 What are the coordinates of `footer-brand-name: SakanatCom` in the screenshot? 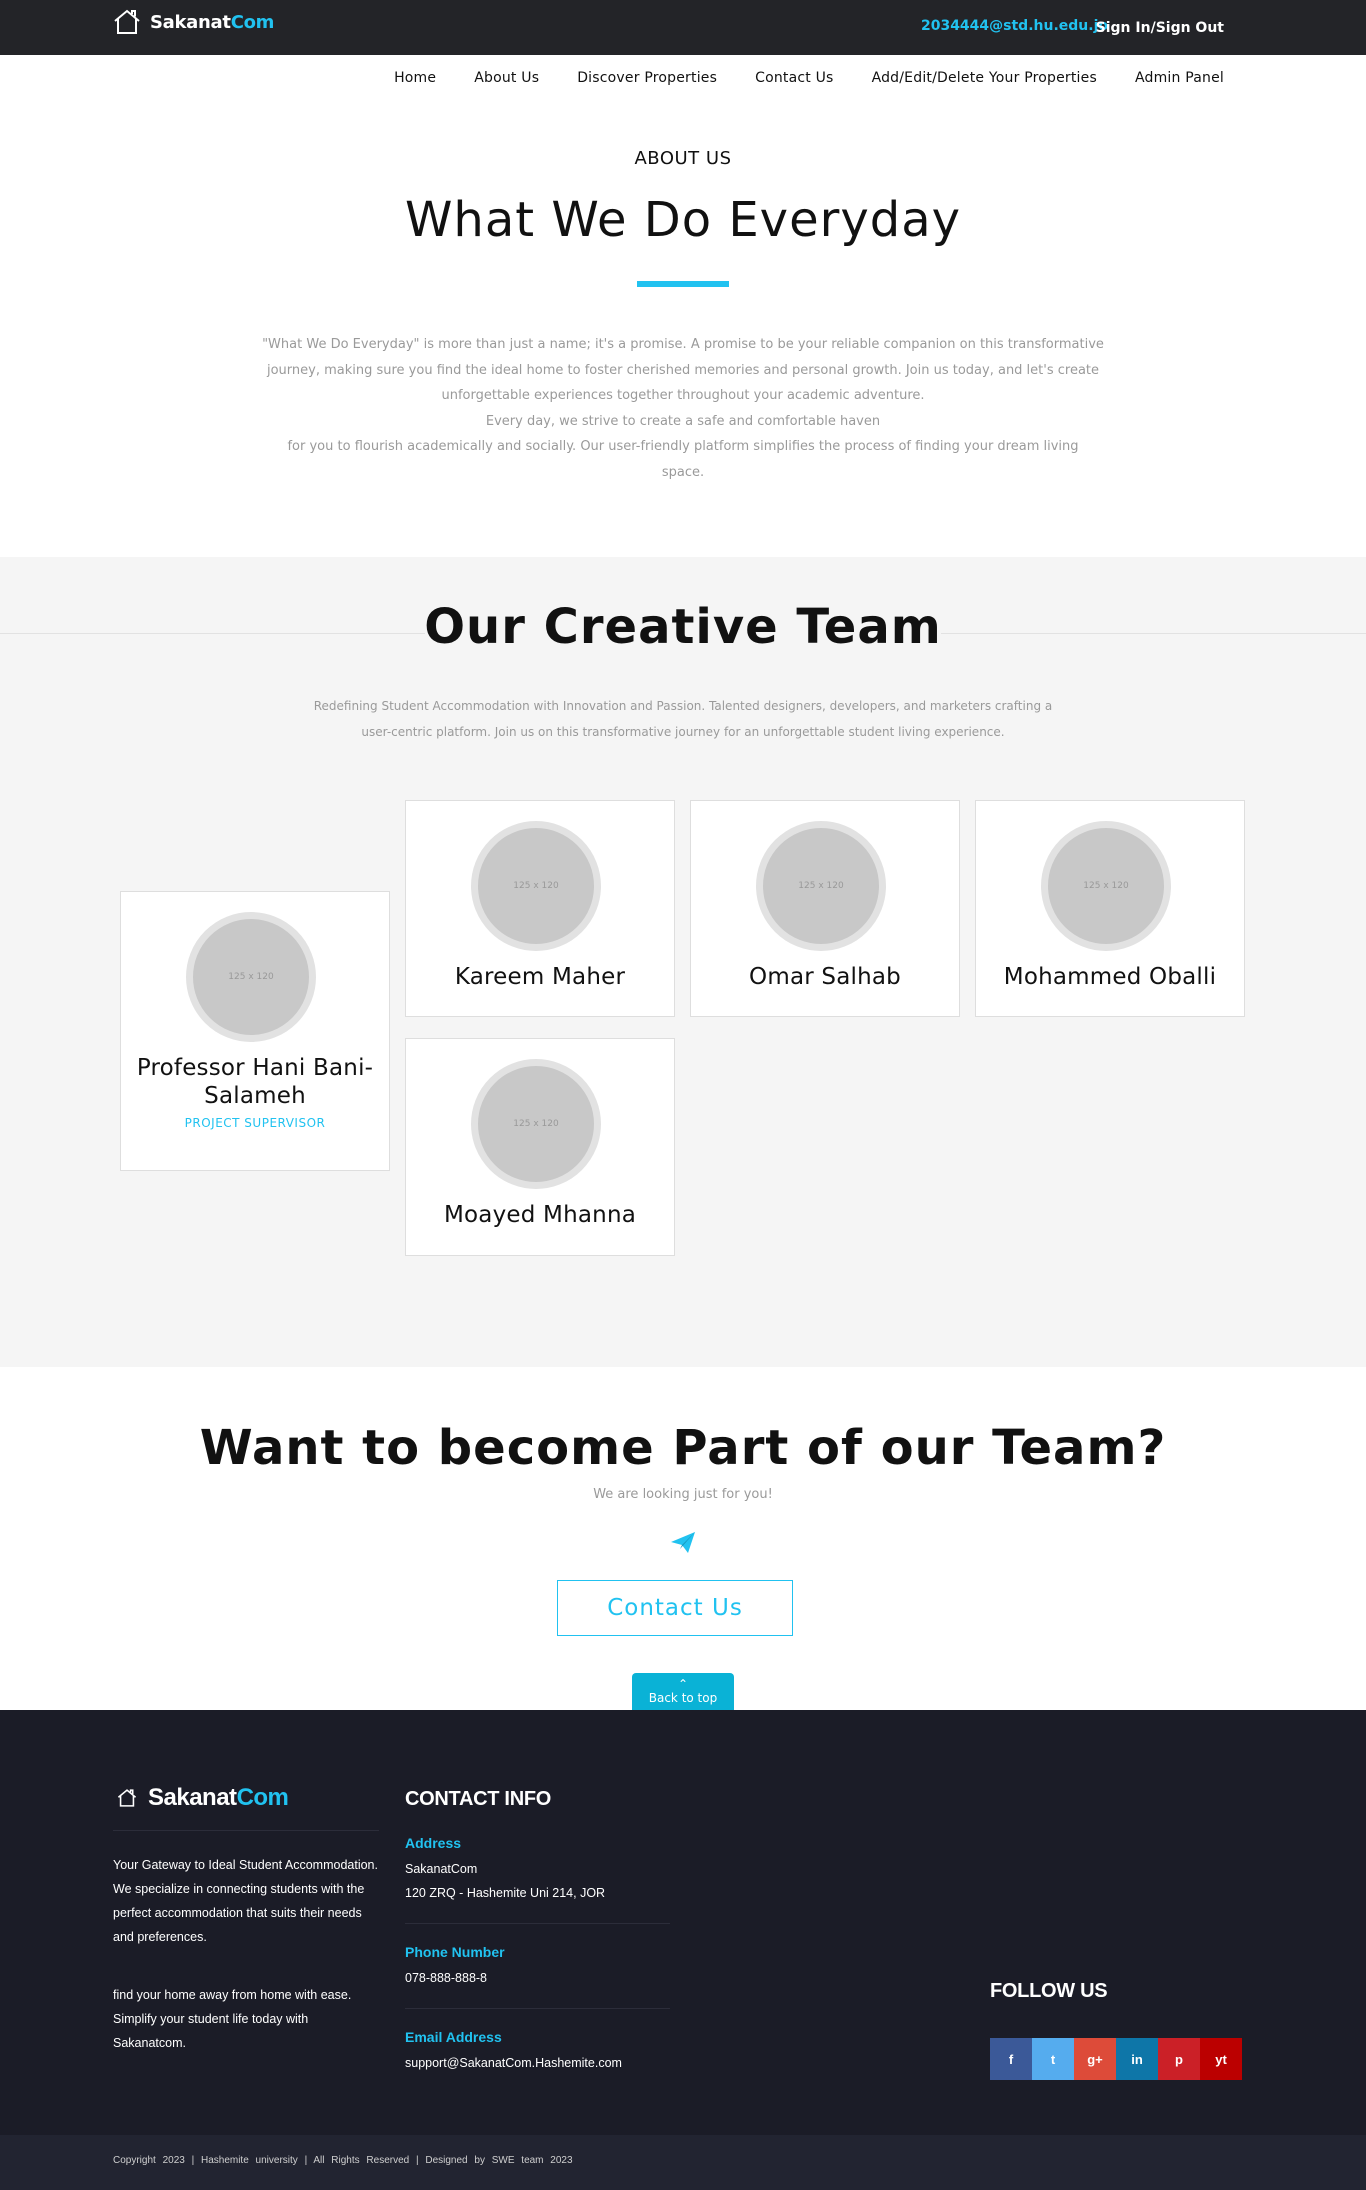 It's located at (218, 1797).